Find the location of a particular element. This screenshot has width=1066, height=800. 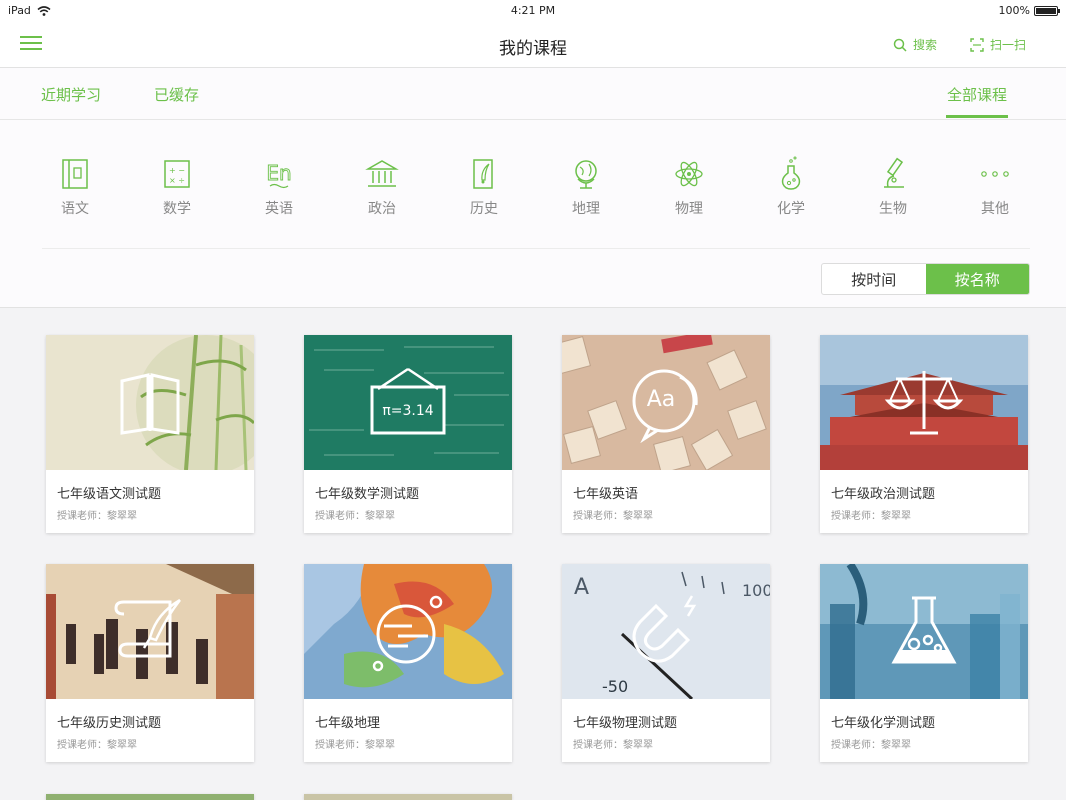

svg-text: 100 is located at coordinates (756, 590).